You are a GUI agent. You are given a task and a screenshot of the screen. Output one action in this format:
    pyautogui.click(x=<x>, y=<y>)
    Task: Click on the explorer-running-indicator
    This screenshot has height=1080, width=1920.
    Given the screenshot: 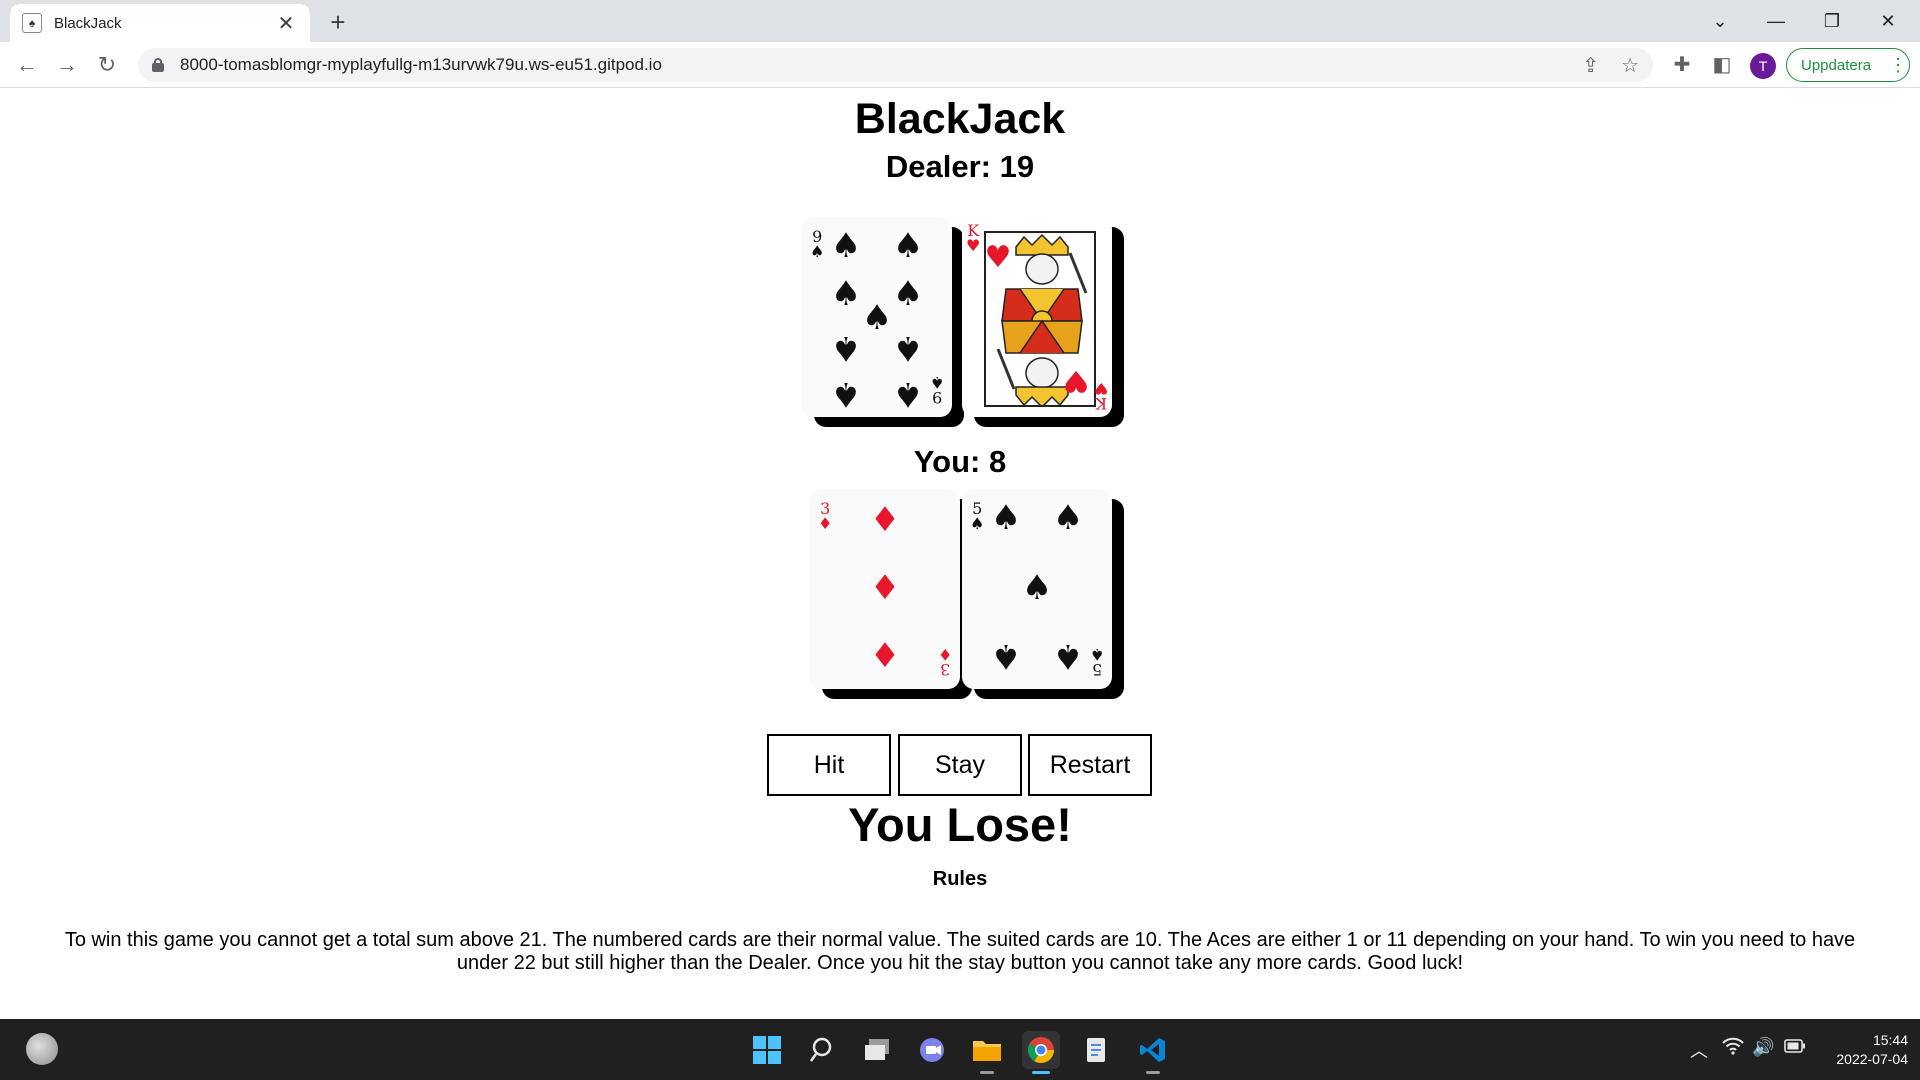 What is the action you would take?
    pyautogui.click(x=987, y=1072)
    